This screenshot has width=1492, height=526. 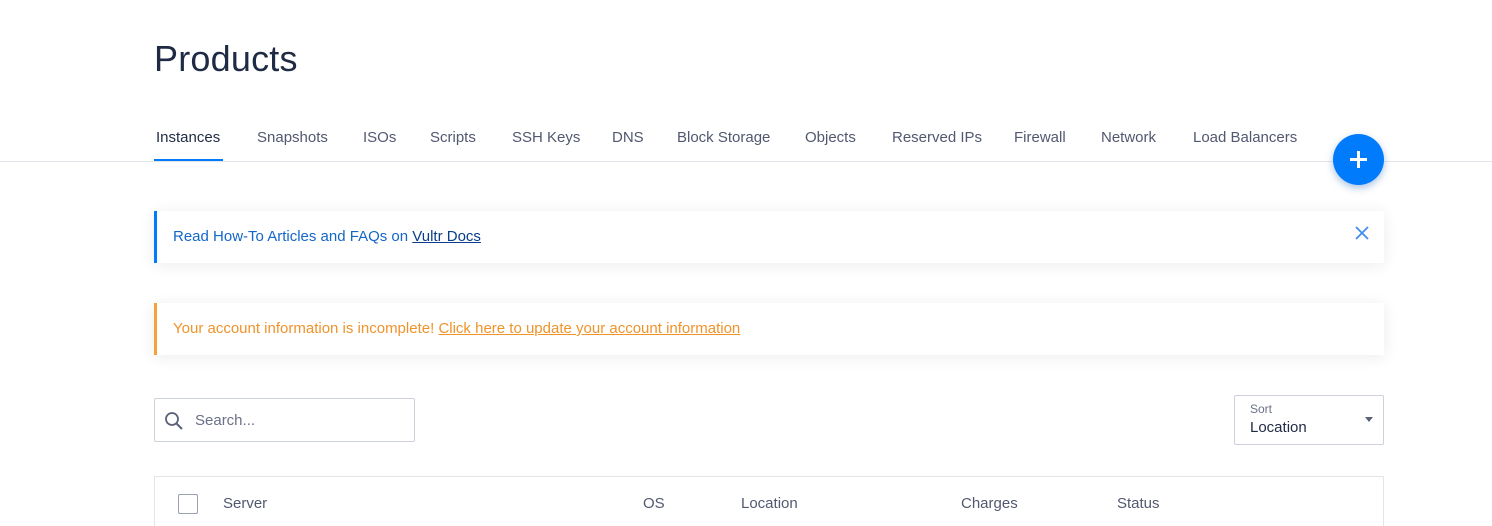 What do you see at coordinates (306, 328) in the screenshot?
I see `account-notice-text: Your account information is incomplete!` at bounding box center [306, 328].